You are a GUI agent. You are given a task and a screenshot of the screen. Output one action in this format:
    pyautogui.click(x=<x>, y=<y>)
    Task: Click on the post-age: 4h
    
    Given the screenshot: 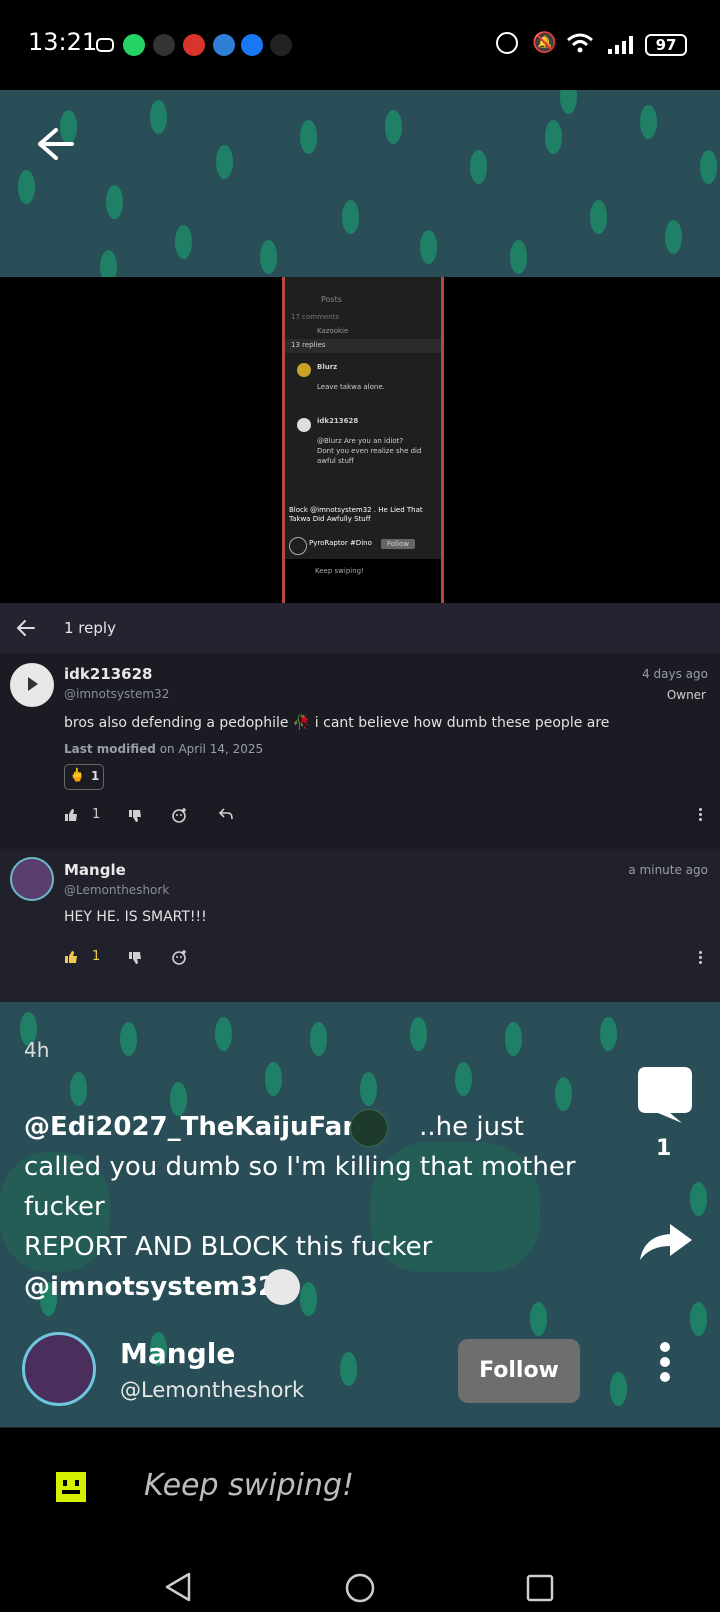 What is the action you would take?
    pyautogui.click(x=37, y=1050)
    